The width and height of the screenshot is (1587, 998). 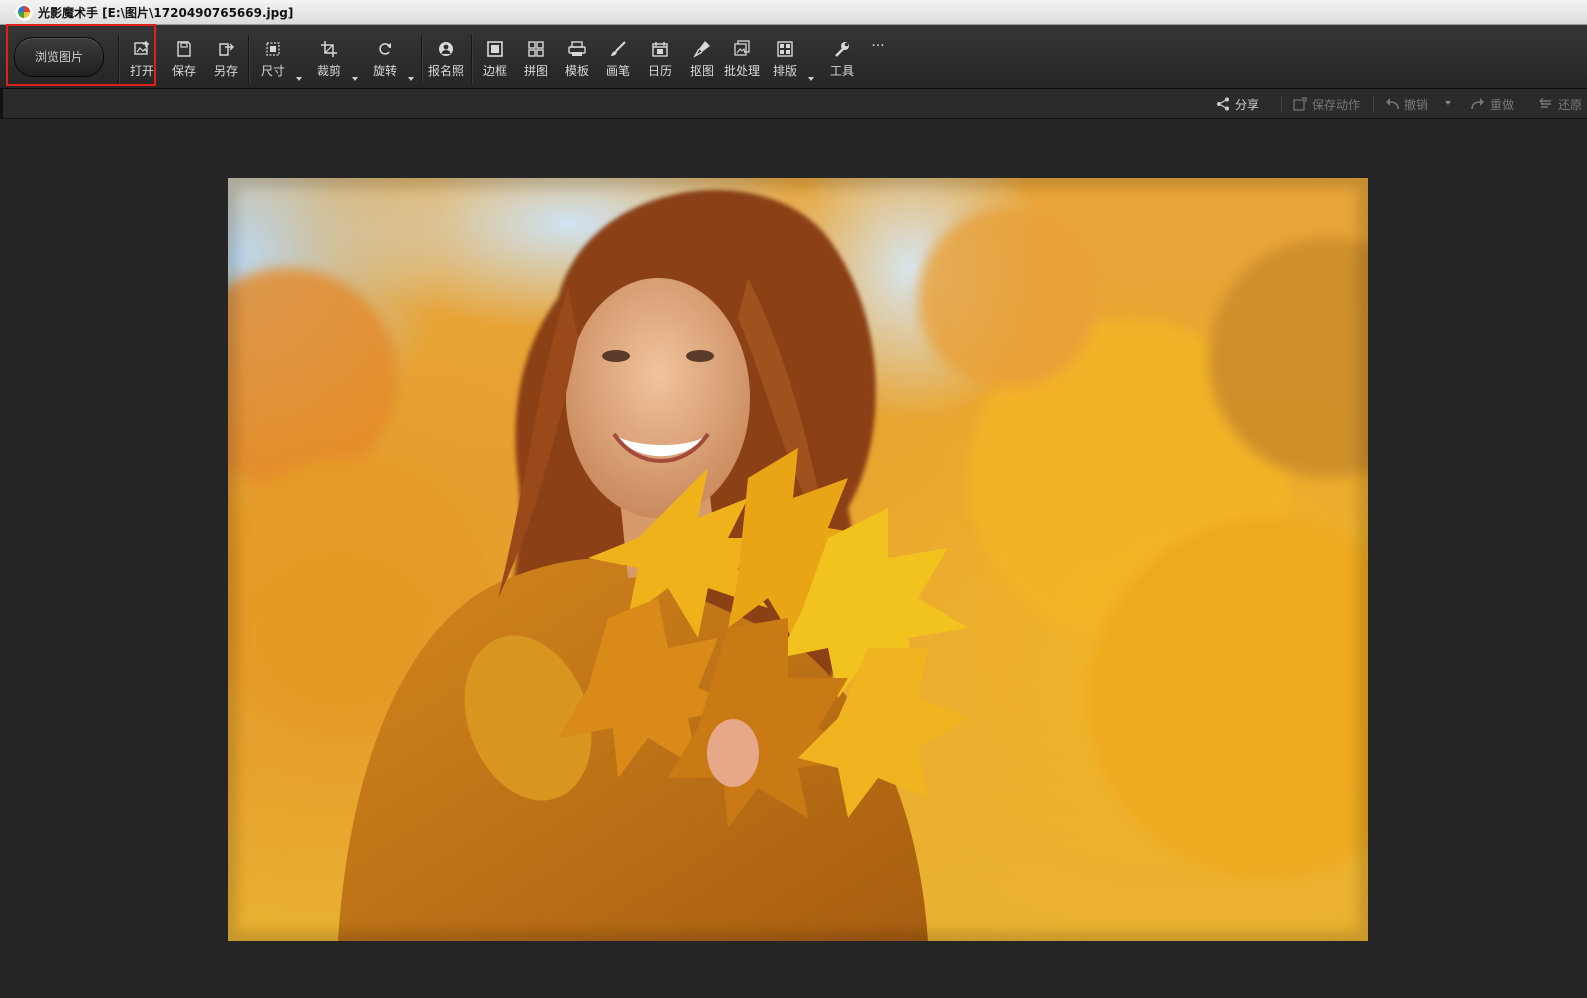 I want to click on redo-icon, so click(x=1478, y=104).